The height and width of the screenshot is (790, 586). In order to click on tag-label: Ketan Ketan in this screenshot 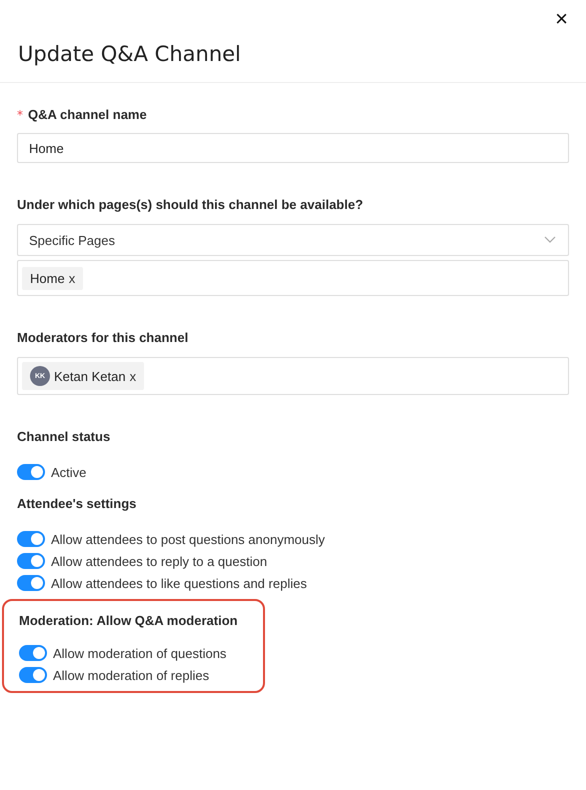, I will do `click(90, 376)`.